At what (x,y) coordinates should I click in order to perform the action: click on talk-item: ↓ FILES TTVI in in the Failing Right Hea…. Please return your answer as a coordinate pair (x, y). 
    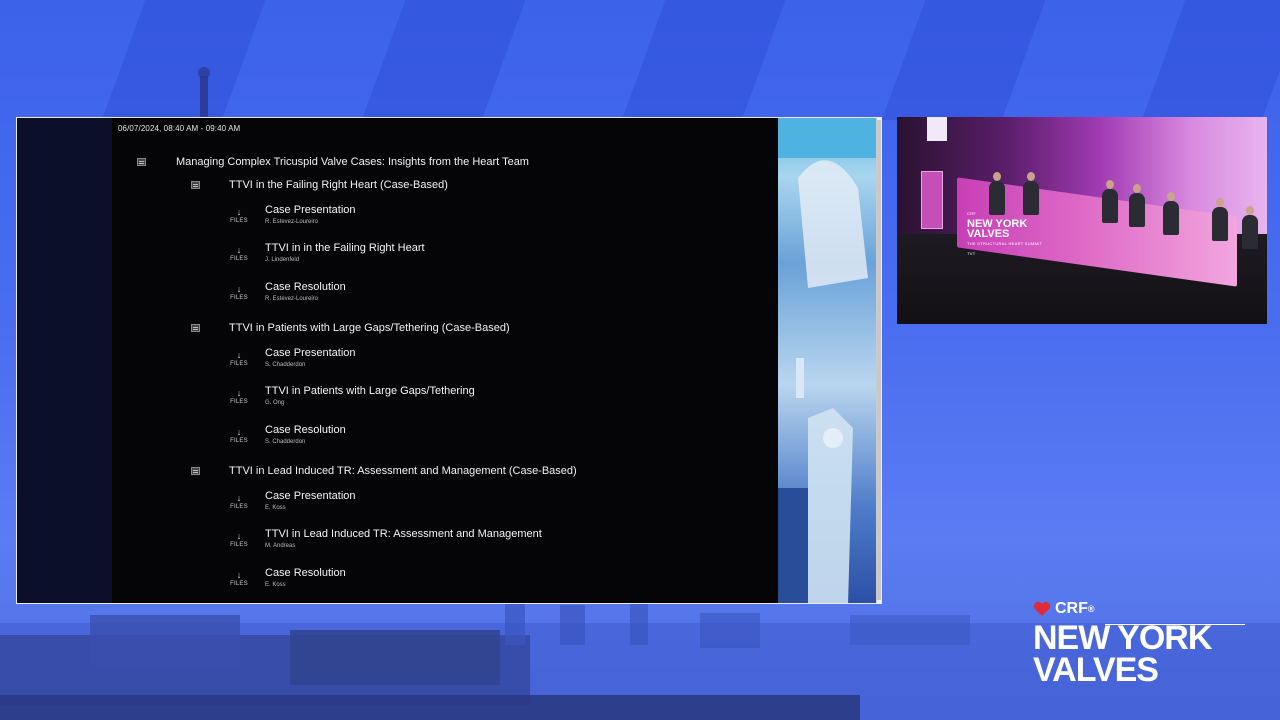
    Looking at the image, I should click on (488, 259).